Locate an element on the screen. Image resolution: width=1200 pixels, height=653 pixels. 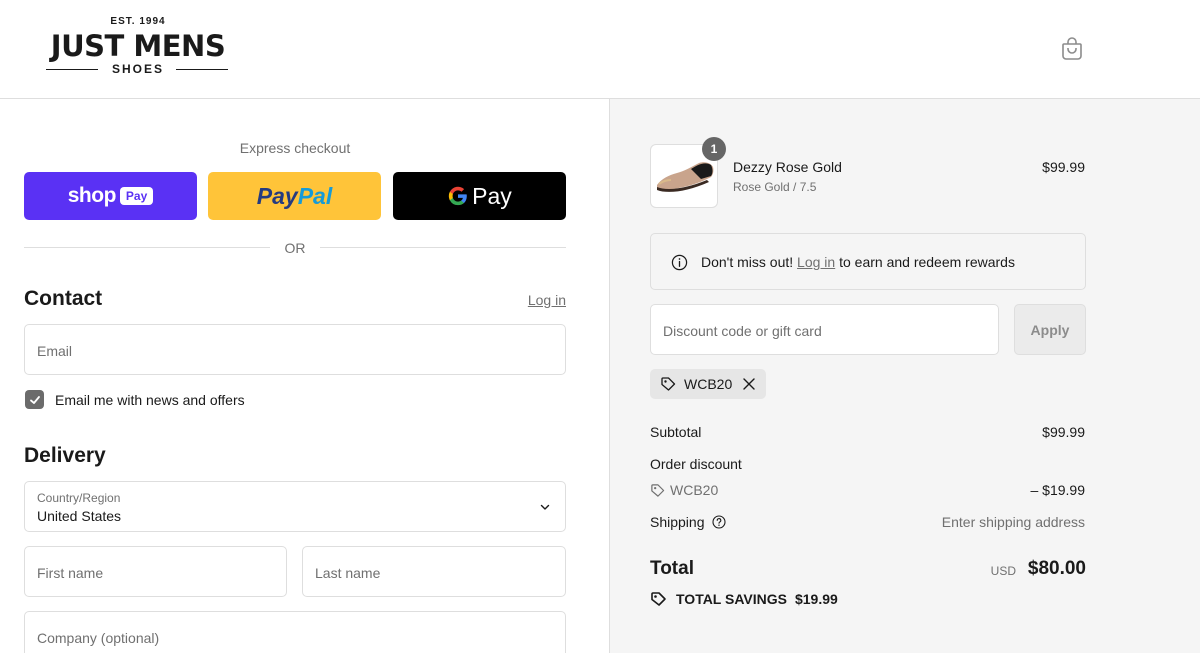
or-divider-text: OR is located at coordinates (295, 248).